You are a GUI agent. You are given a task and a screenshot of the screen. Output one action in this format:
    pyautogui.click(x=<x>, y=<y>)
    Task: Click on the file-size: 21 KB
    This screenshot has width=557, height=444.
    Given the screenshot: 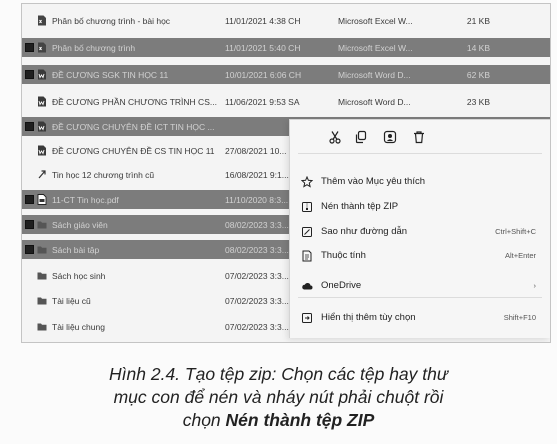 What is the action you would take?
    pyautogui.click(x=478, y=20)
    